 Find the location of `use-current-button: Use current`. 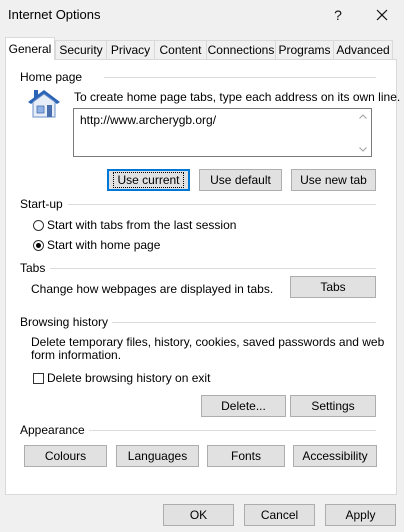

use-current-button: Use current is located at coordinates (148, 180).